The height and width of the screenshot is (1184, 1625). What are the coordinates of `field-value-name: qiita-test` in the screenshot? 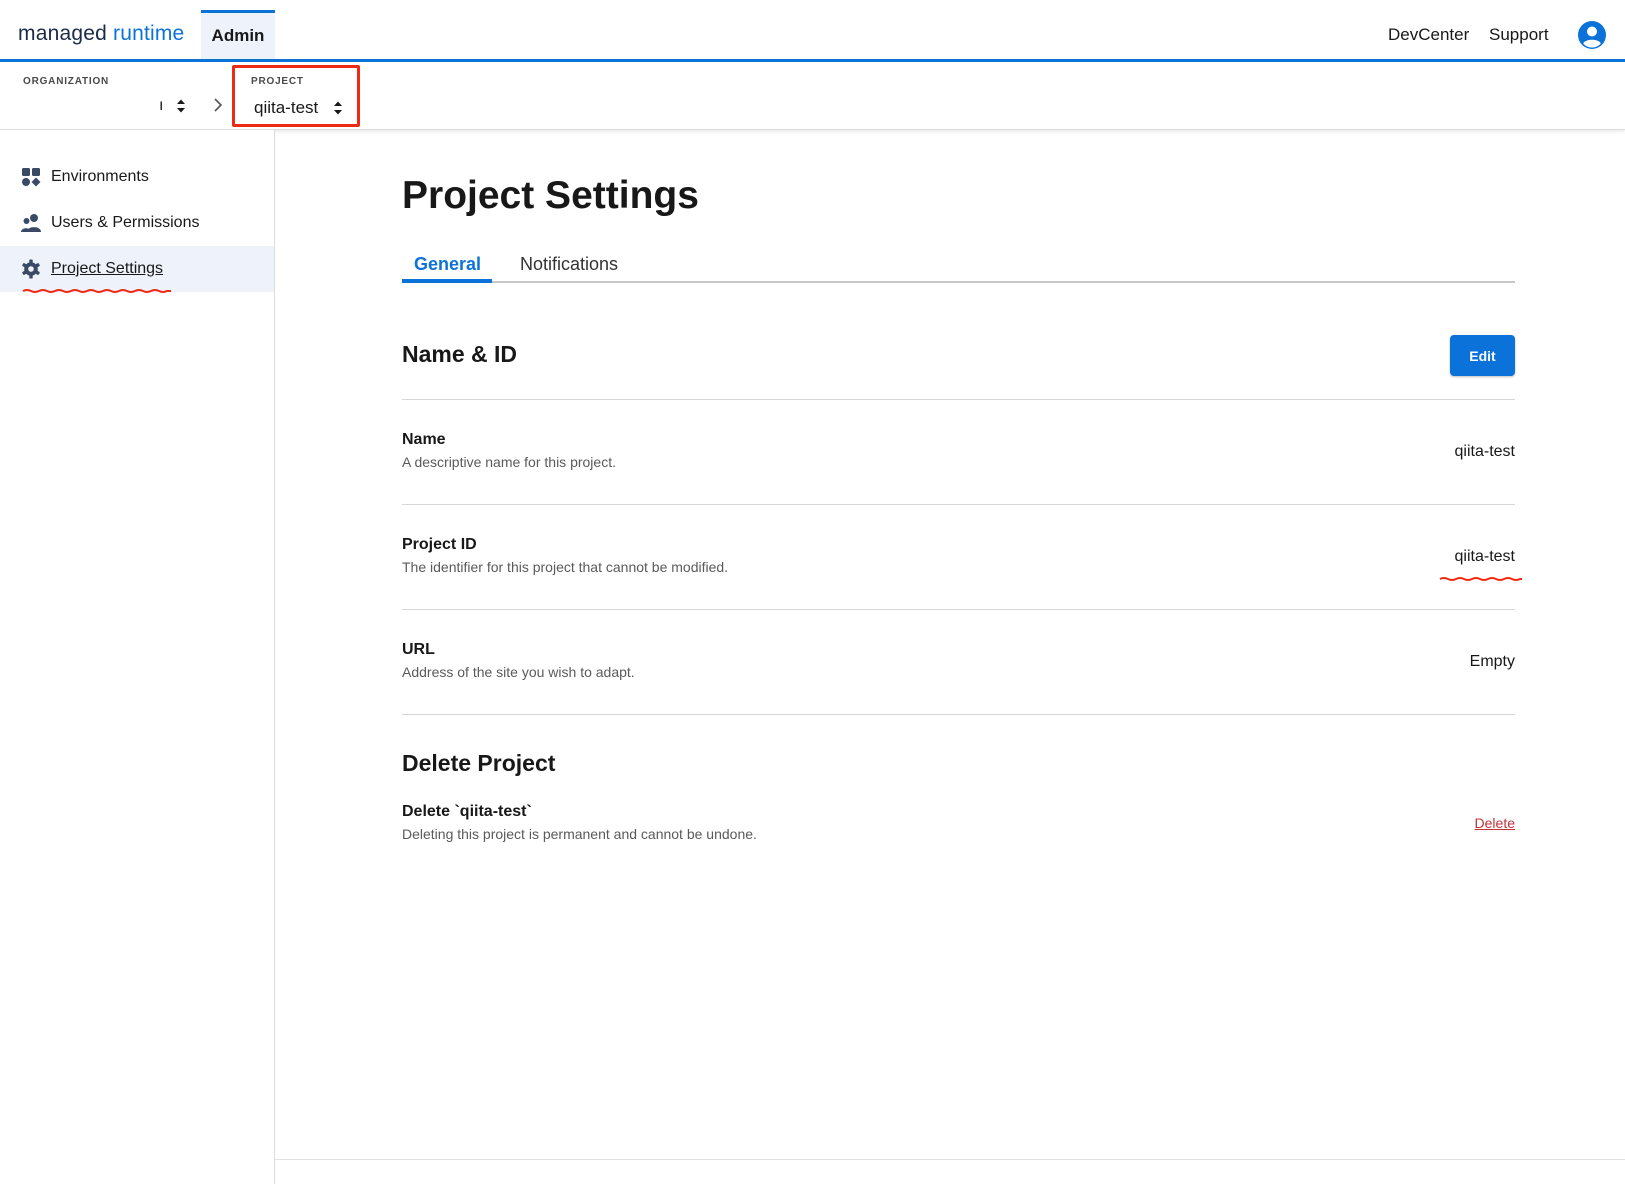 It's located at (1484, 451).